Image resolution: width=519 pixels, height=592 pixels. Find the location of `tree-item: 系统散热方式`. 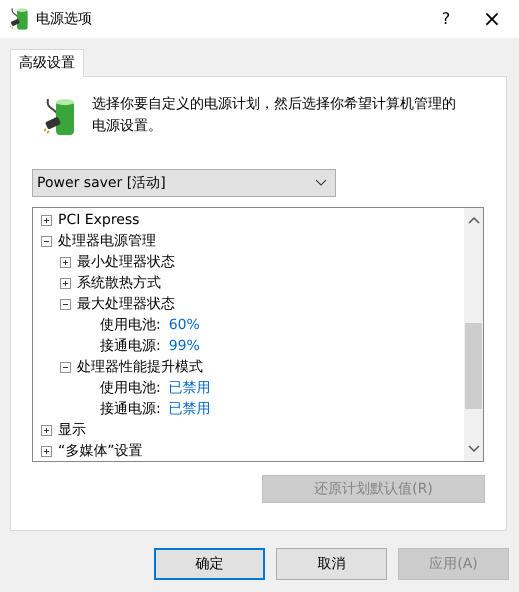

tree-item: 系统散热方式 is located at coordinates (119, 283).